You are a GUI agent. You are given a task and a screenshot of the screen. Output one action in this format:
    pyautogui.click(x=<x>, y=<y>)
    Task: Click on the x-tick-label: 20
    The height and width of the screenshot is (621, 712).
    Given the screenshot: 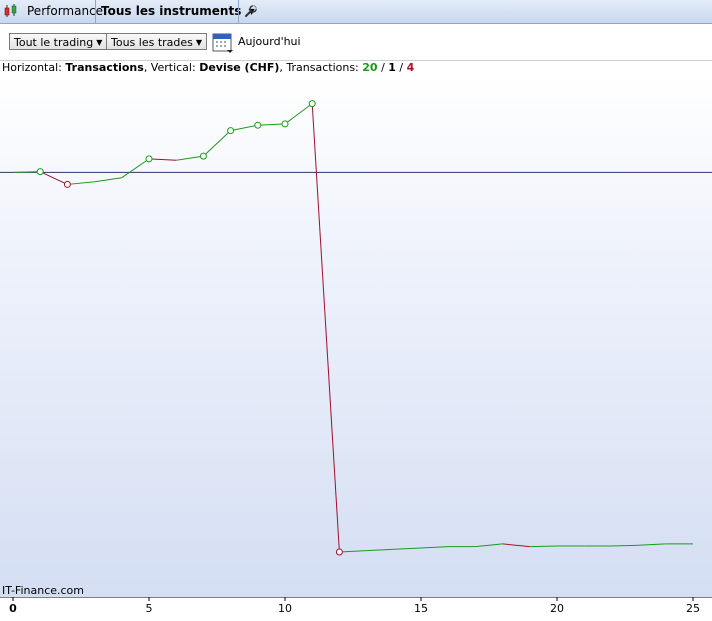 What is the action you would take?
    pyautogui.click(x=557, y=608)
    